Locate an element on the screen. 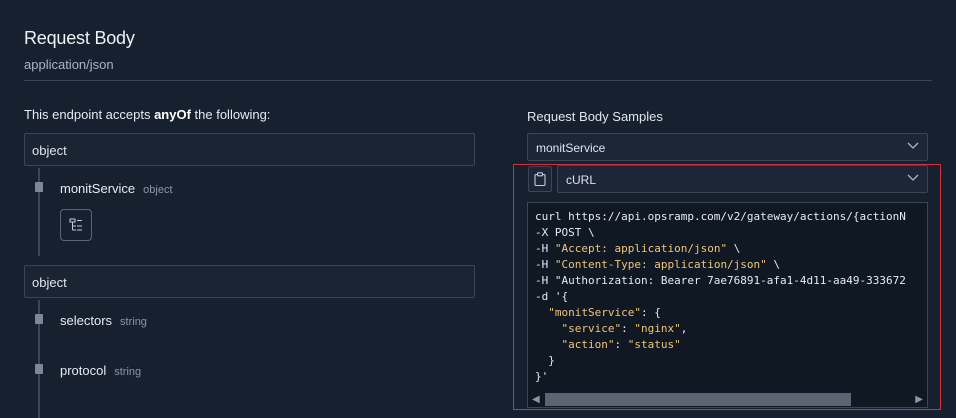  section-title: Request Body is located at coordinates (79, 38).